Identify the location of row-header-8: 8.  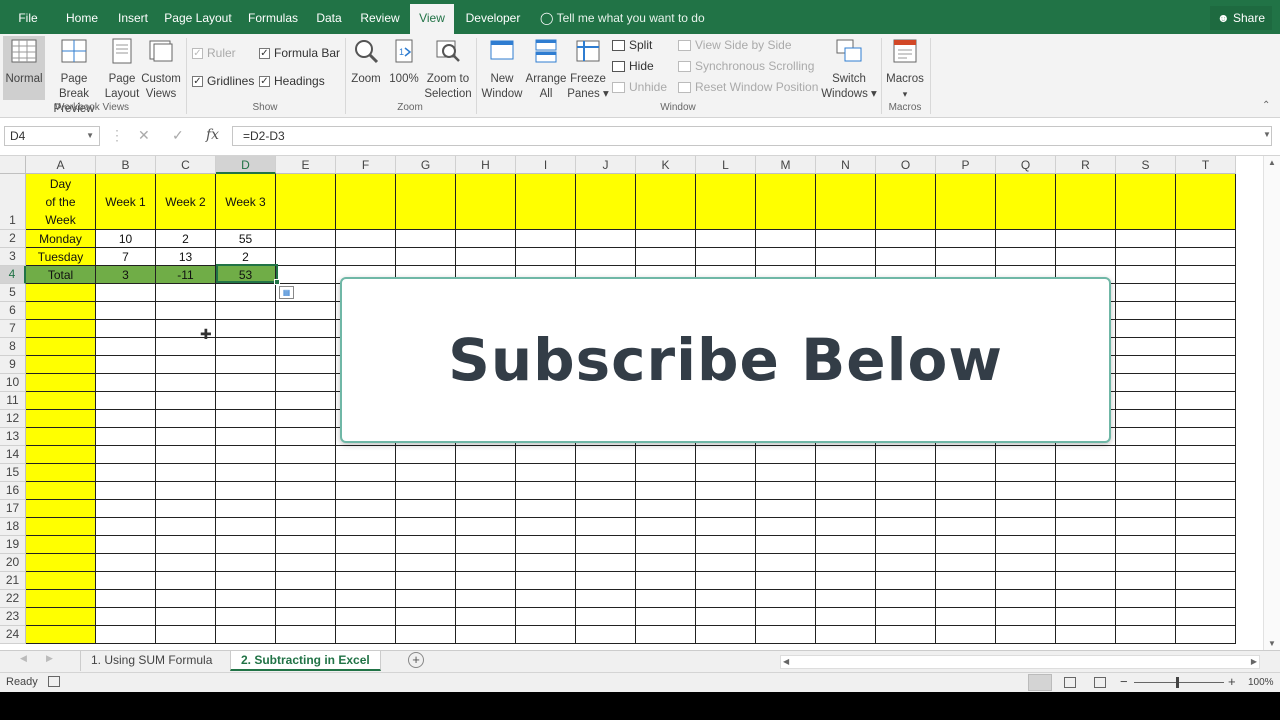
(13, 347).